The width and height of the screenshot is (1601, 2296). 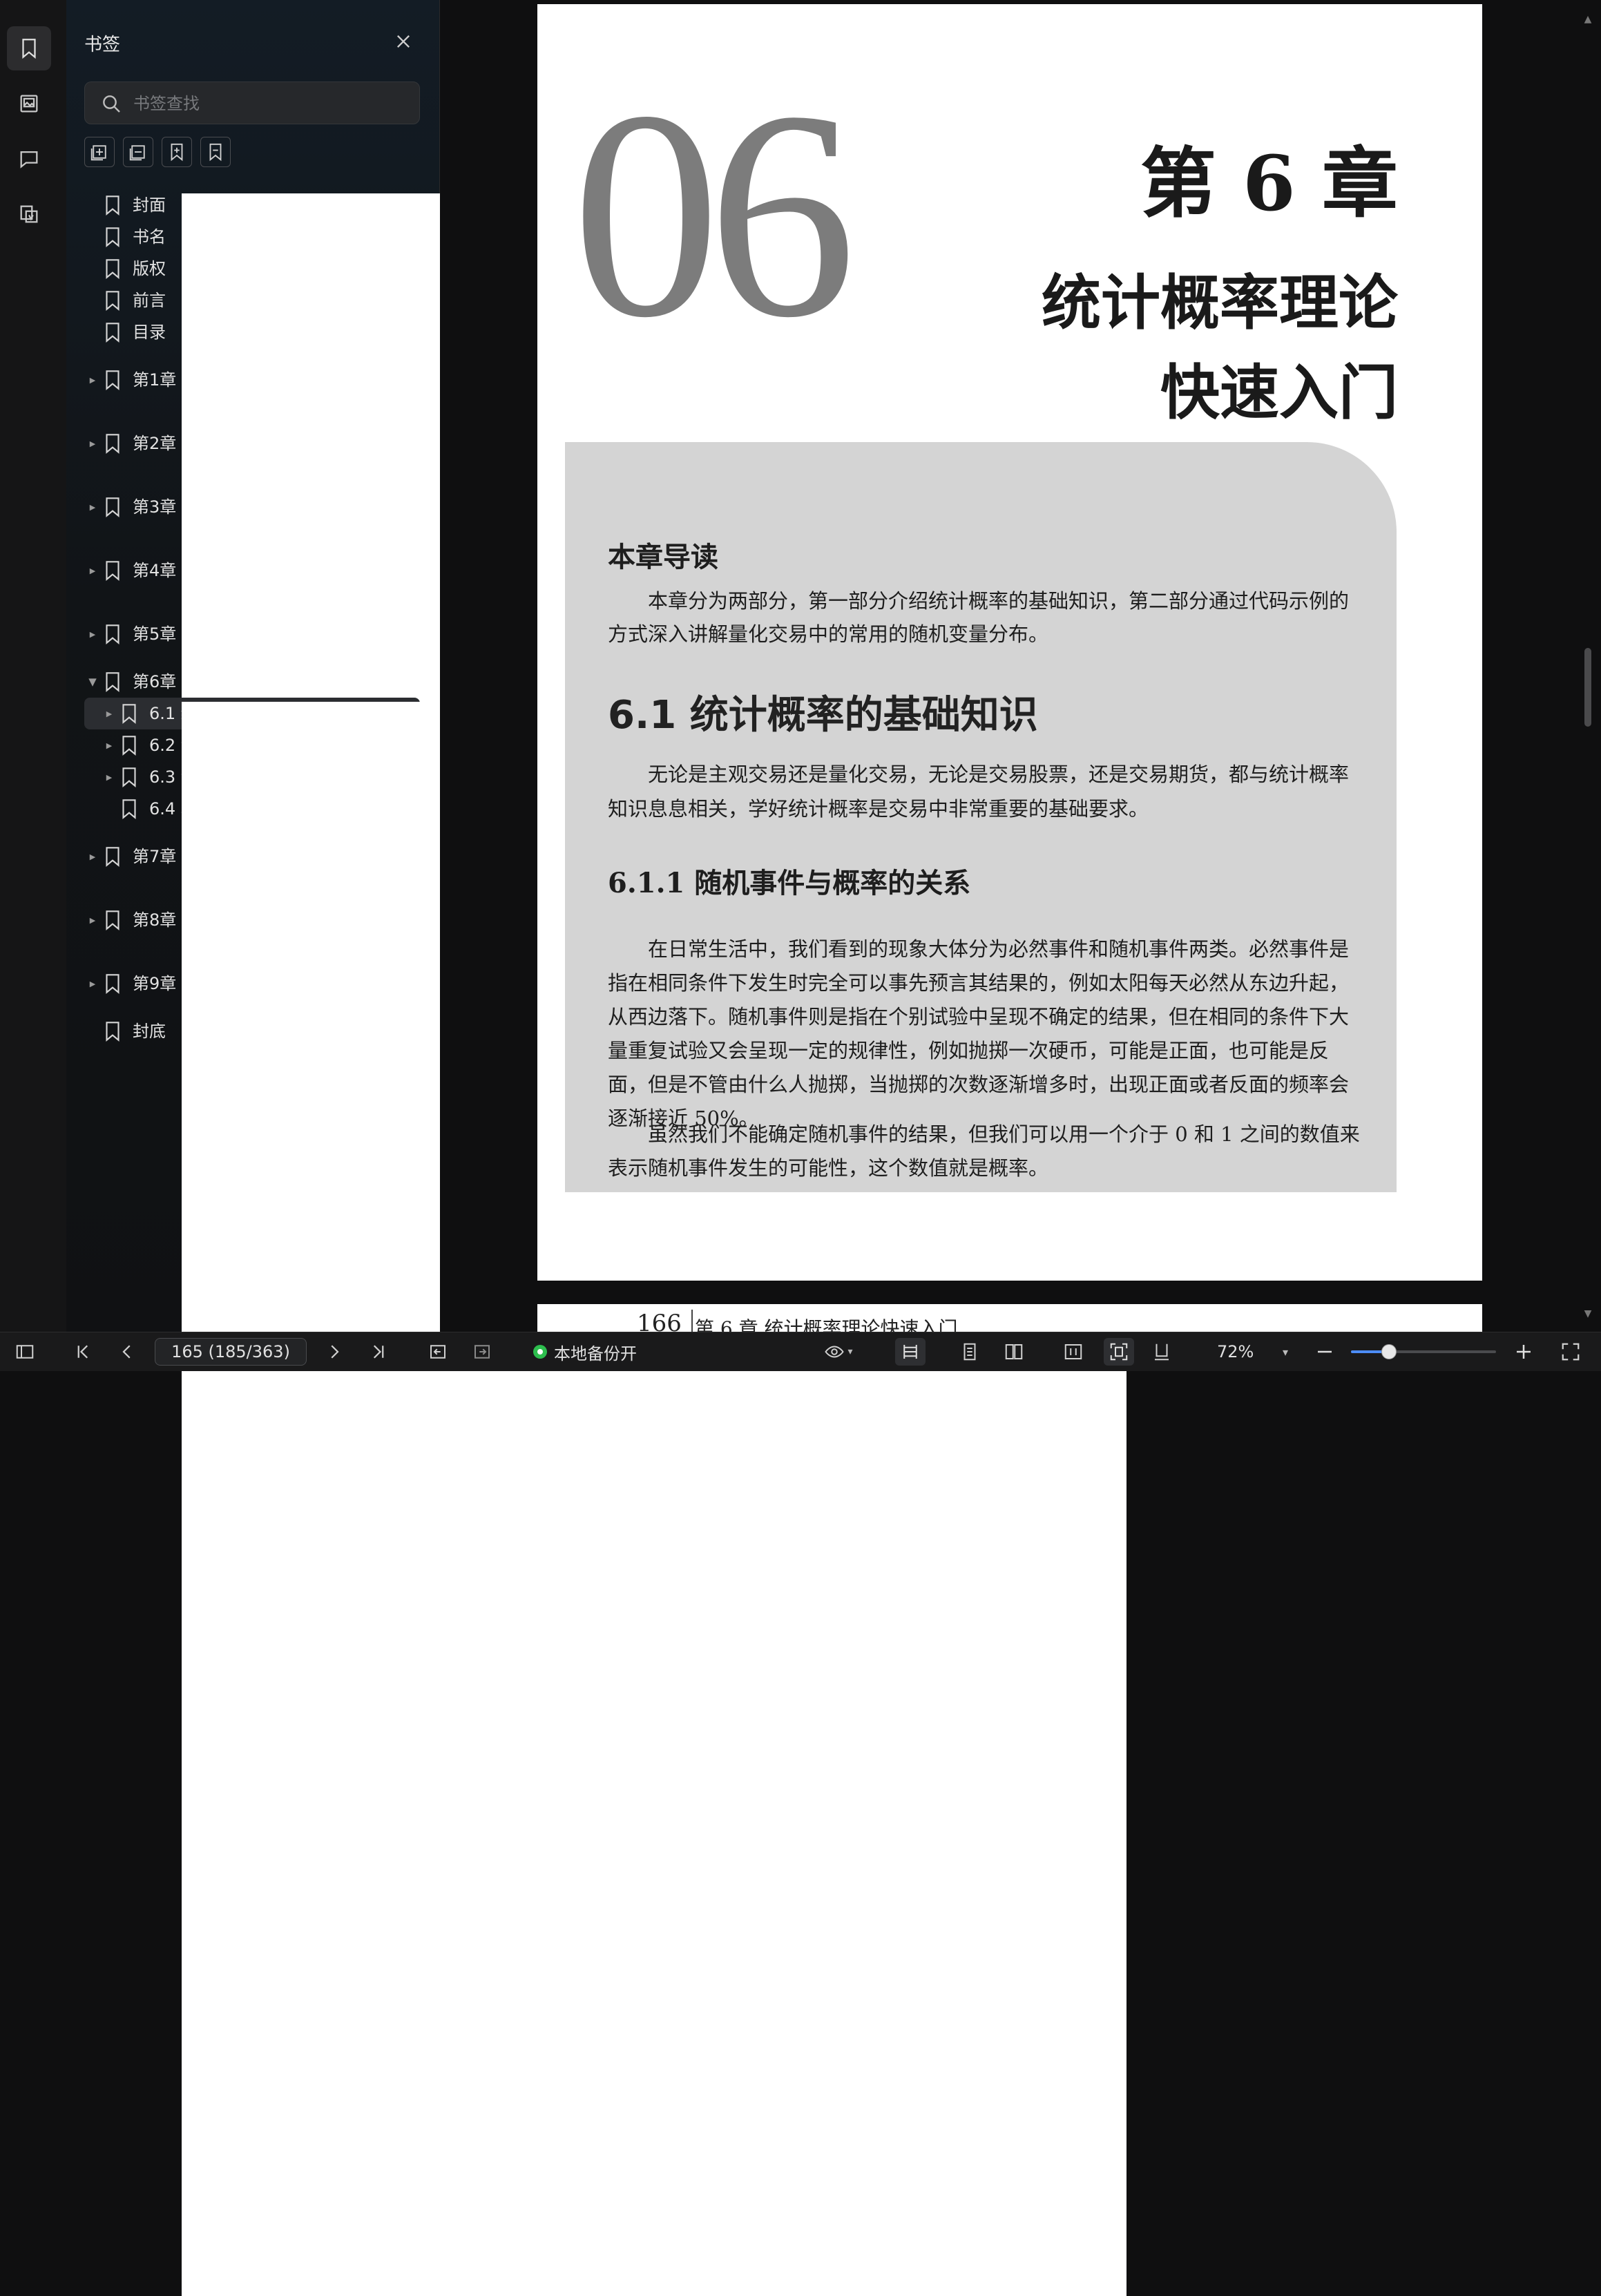 I want to click on bookmark-panel-button, so click(x=29, y=48).